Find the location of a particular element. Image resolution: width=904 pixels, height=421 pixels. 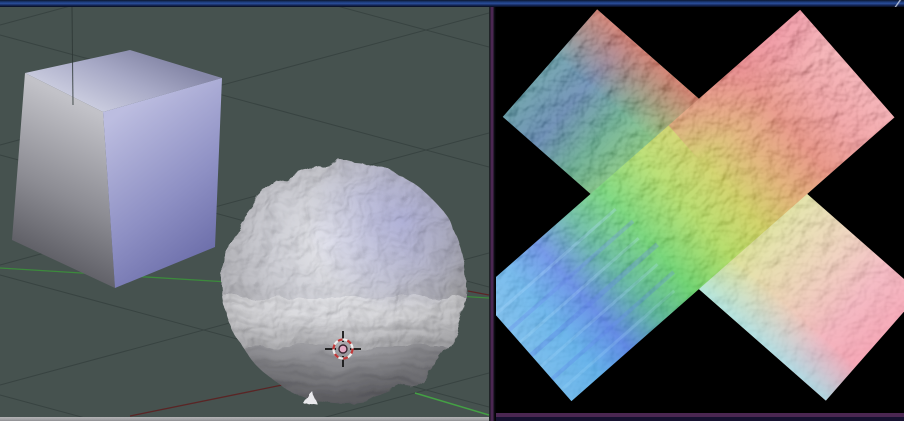

viewport-footer-bar is located at coordinates (244, 419).